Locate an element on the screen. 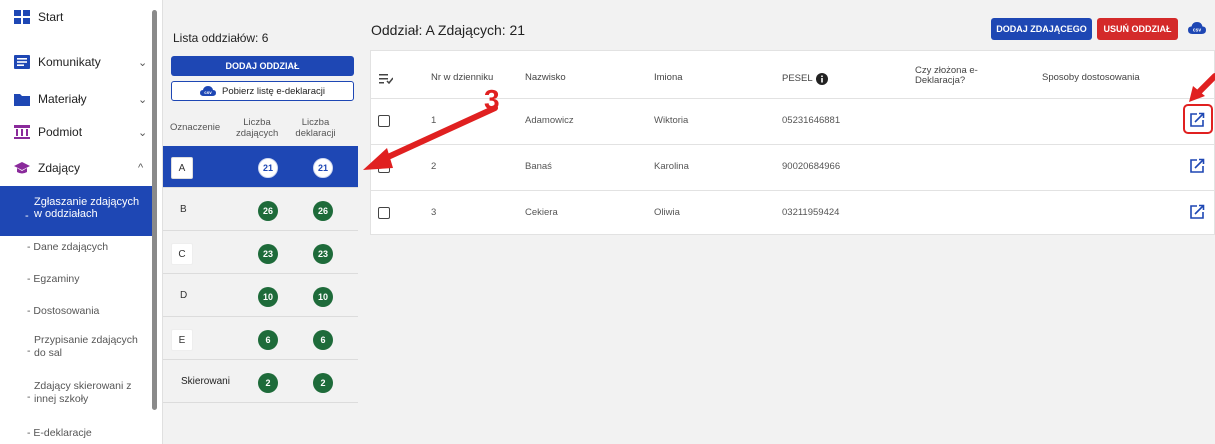 Image resolution: width=1215 pixels, height=444 pixels. edit-highlight-box is located at coordinates (1198, 119).